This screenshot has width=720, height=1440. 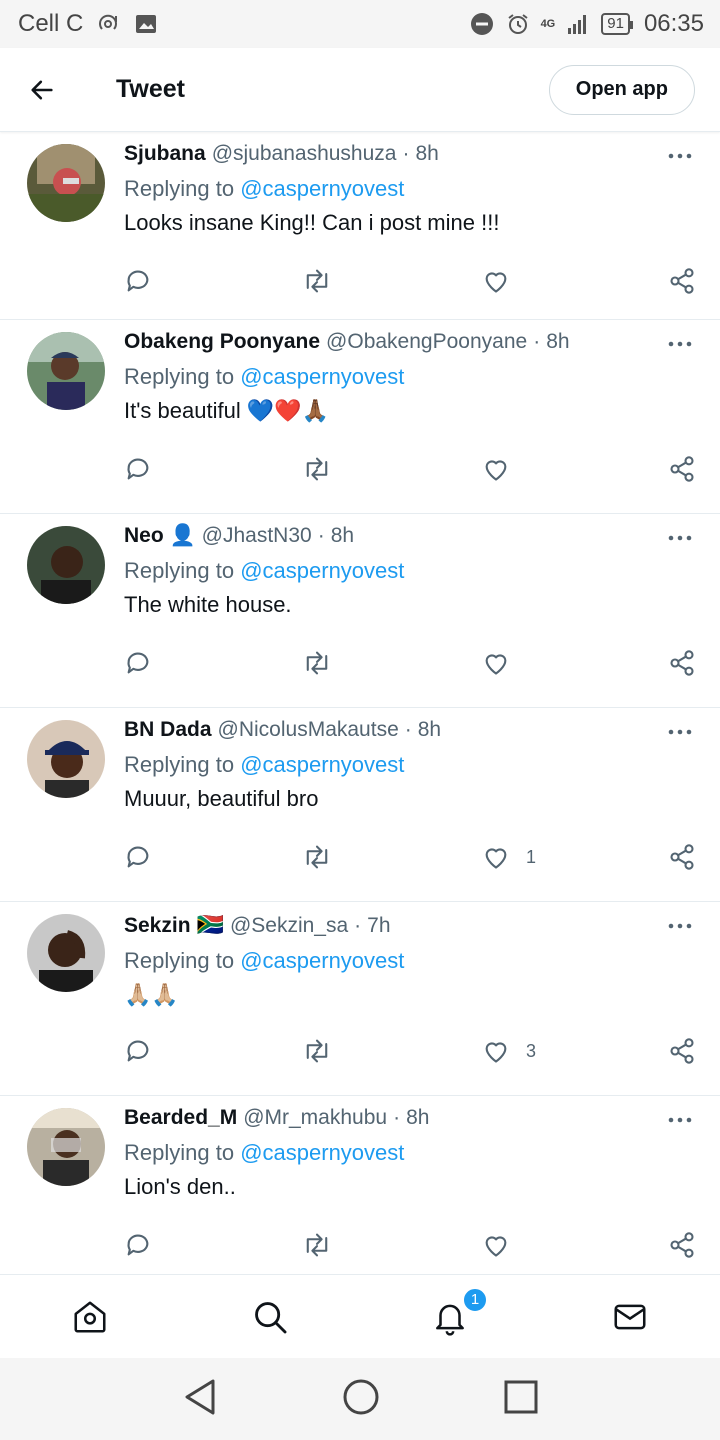 What do you see at coordinates (521, 1396) in the screenshot?
I see `square-recents-icon` at bounding box center [521, 1396].